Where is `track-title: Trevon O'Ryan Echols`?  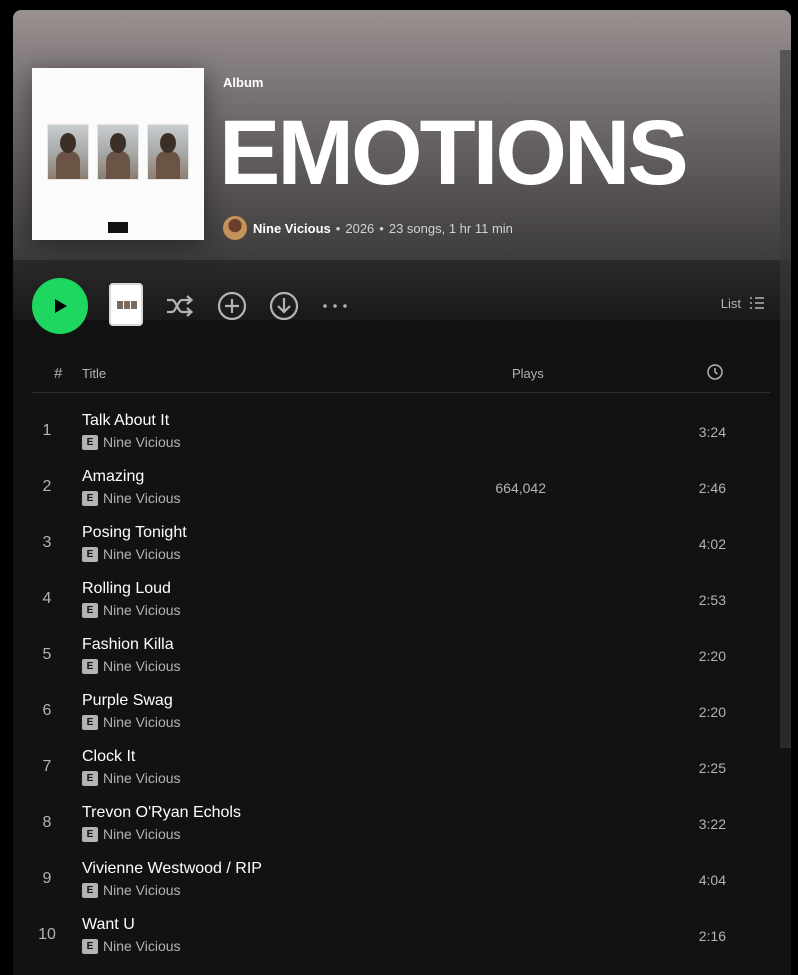
track-title: Trevon O'Ryan Echols is located at coordinates (161, 813).